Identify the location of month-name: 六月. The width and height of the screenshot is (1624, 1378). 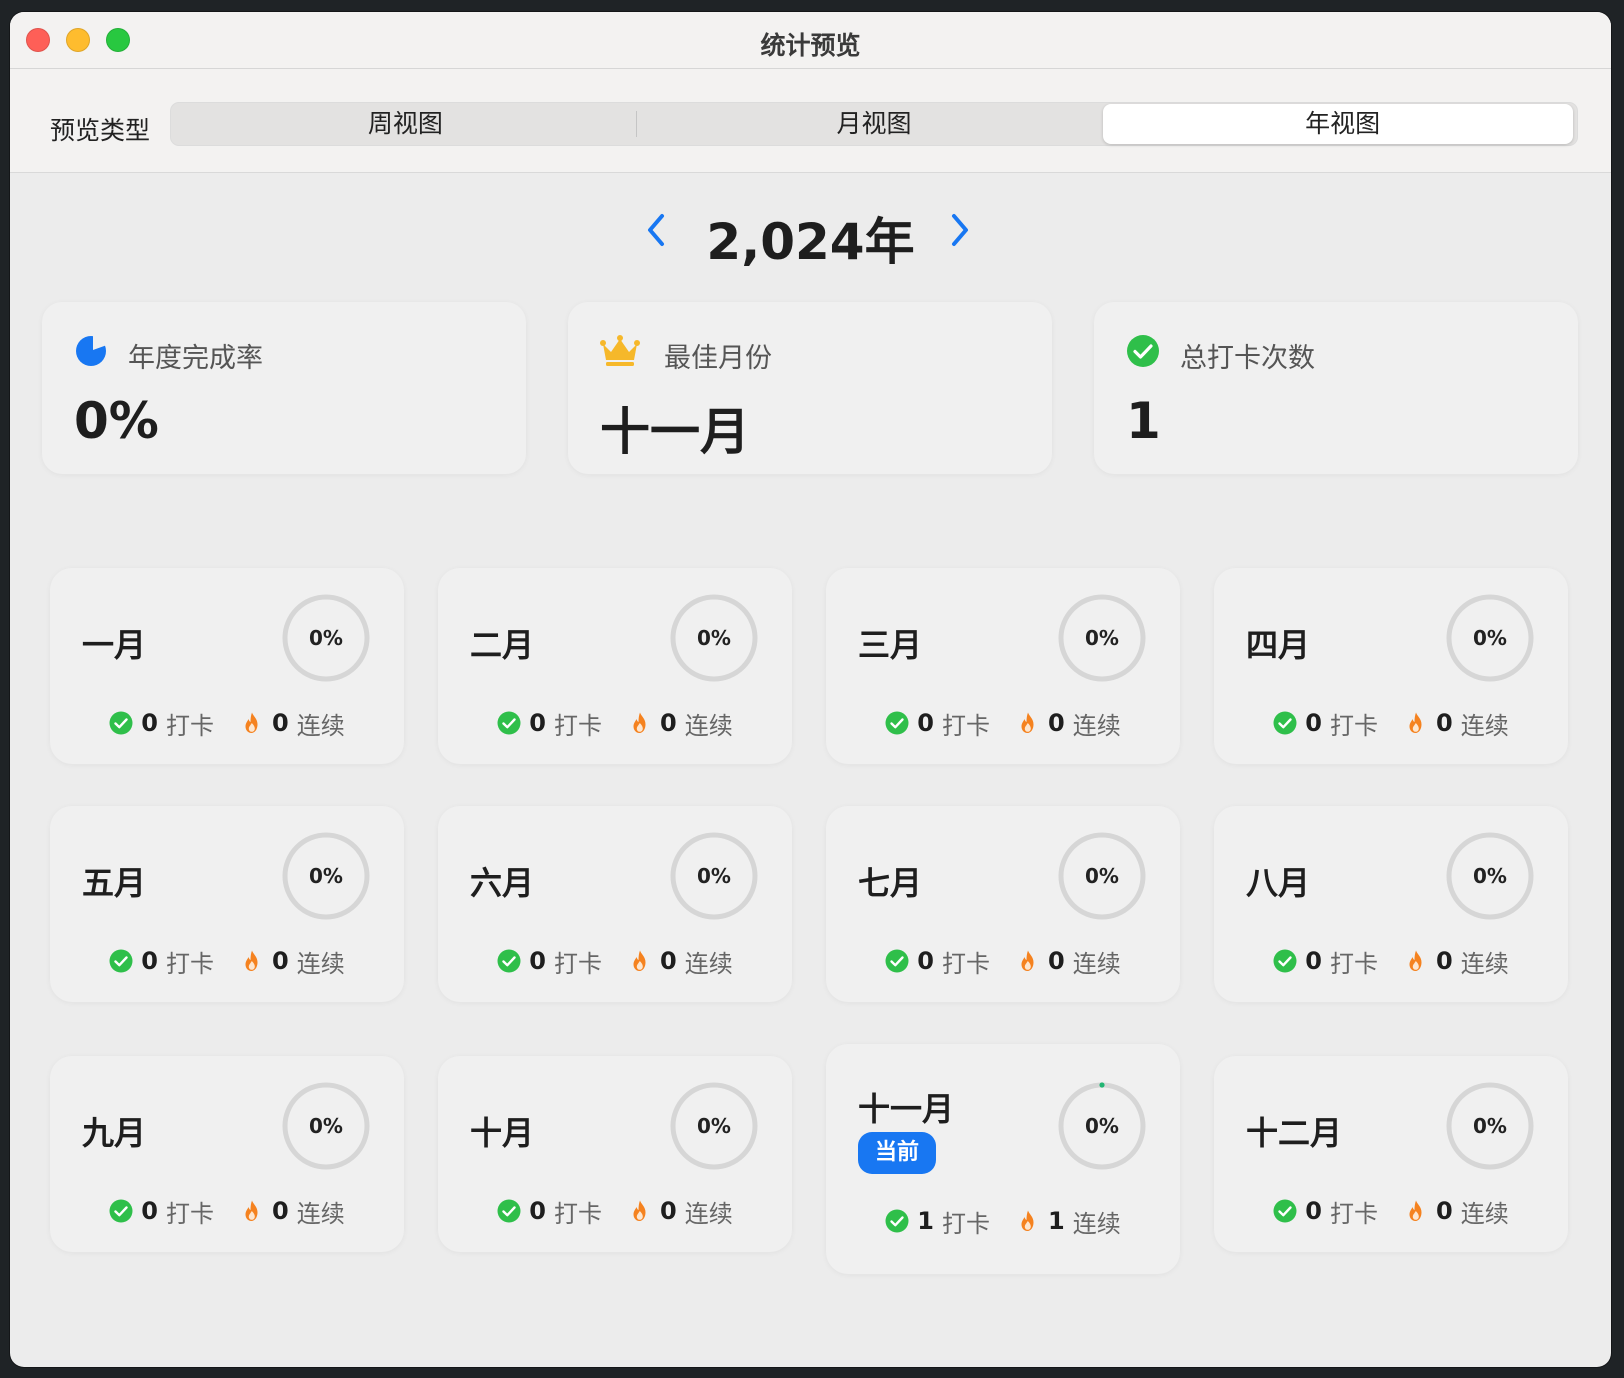
(502, 883).